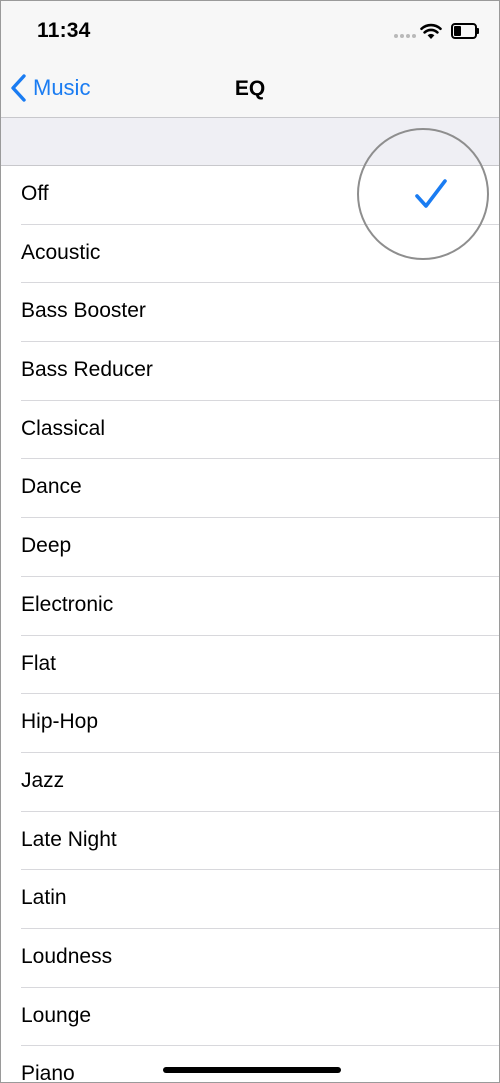 This screenshot has height=1083, width=500. Describe the element at coordinates (250, 606) in the screenshot. I see `eq-option-electronic: Electronic` at that location.